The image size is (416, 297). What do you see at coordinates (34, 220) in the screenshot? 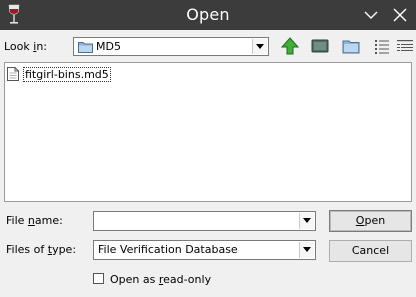
I see `file-name-label: File name:` at bounding box center [34, 220].